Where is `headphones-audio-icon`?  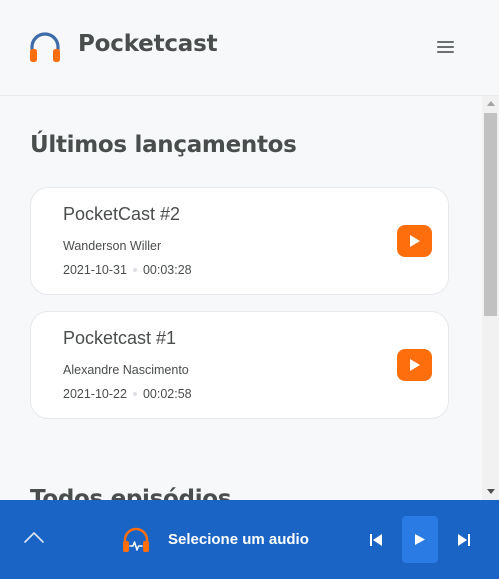
headphones-audio-icon is located at coordinates (136, 539).